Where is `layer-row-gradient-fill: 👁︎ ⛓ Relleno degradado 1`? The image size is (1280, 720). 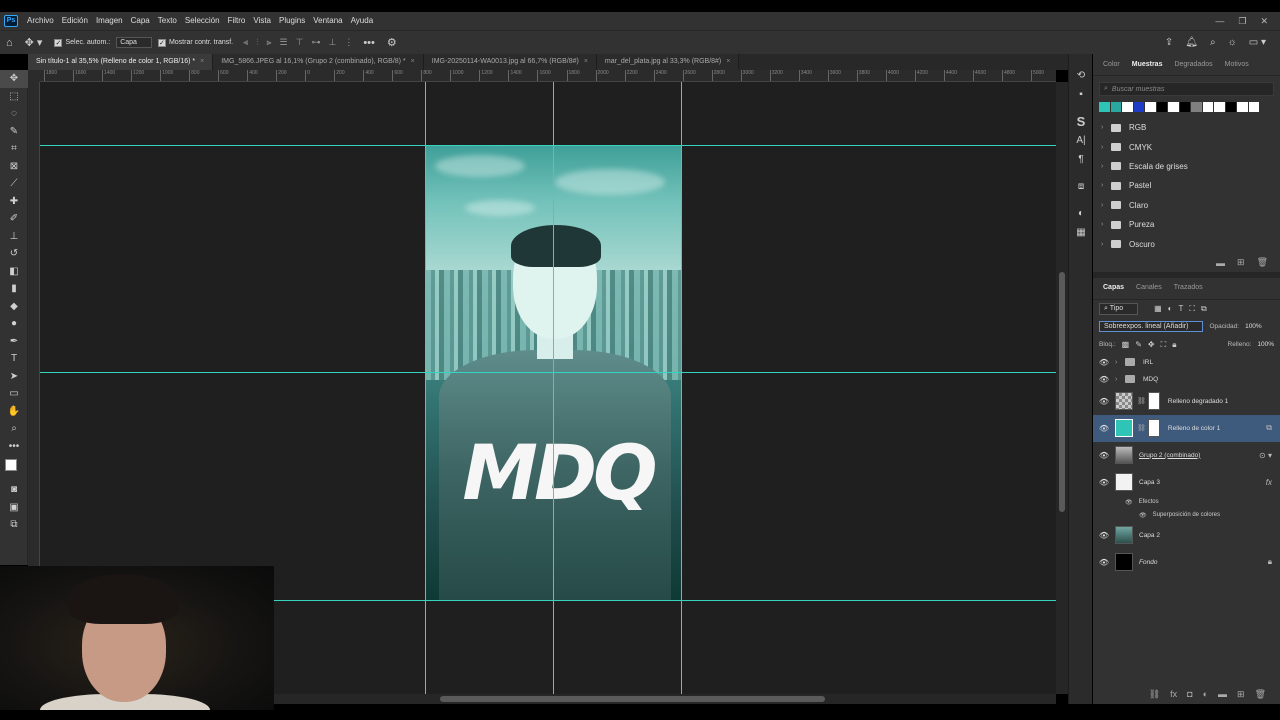
layer-row-gradient-fill: 👁︎ ⛓ Relleno degradado 1 is located at coordinates (1186, 401).